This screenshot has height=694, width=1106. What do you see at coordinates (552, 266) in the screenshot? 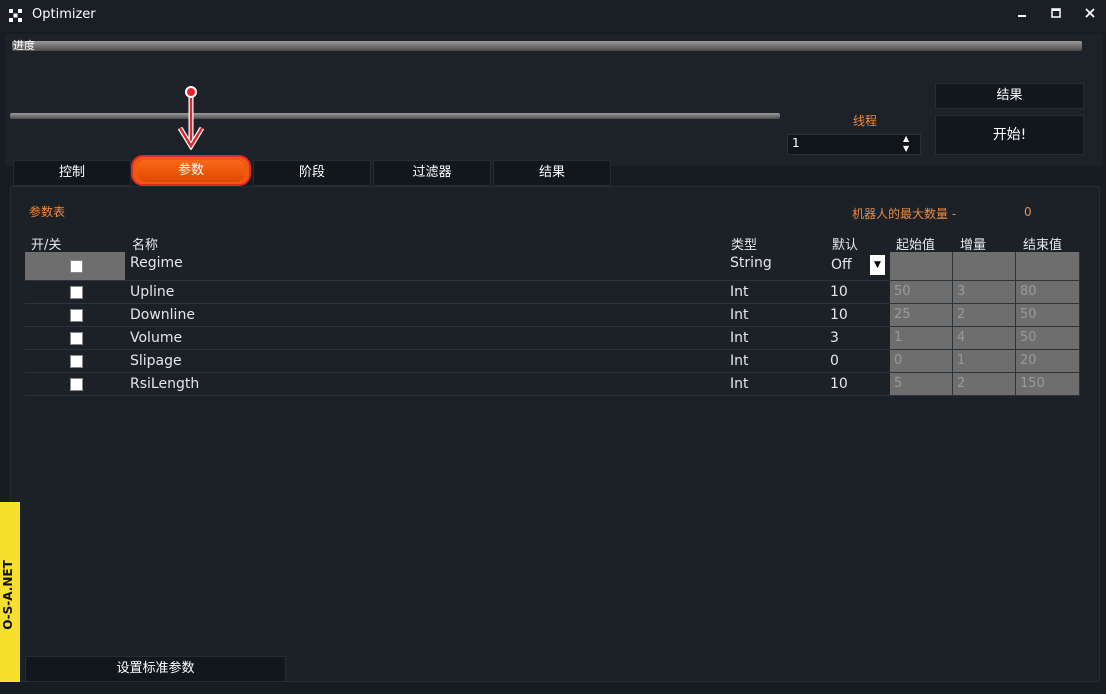
I see `table-row: Regime String Off ▼` at bounding box center [552, 266].